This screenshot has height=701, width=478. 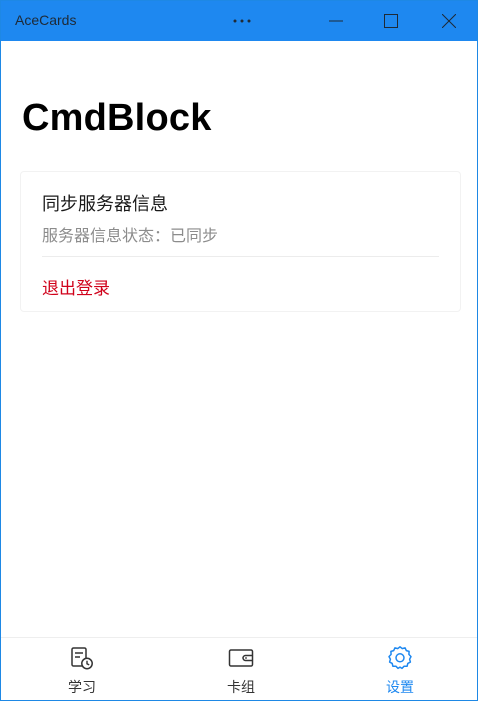 I want to click on more-icon, so click(x=242, y=21).